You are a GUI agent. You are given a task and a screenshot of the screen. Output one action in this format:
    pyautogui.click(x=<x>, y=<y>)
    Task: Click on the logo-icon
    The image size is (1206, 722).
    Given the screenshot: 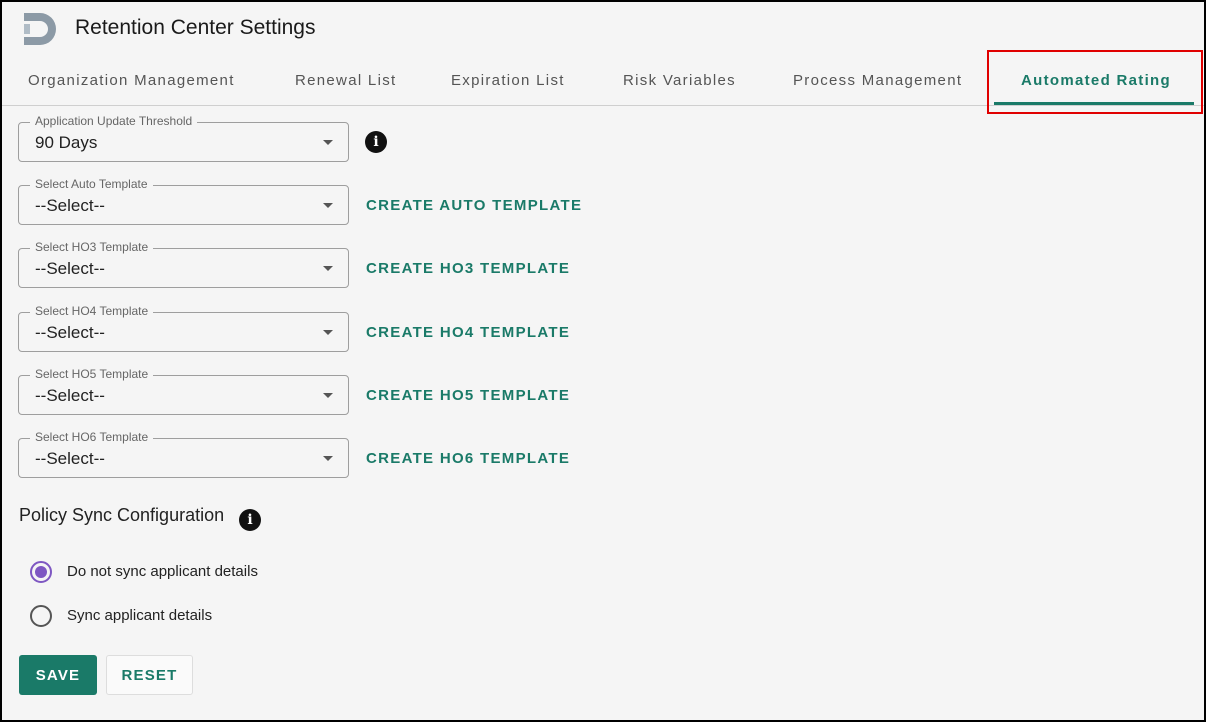 What is the action you would take?
    pyautogui.click(x=40, y=29)
    